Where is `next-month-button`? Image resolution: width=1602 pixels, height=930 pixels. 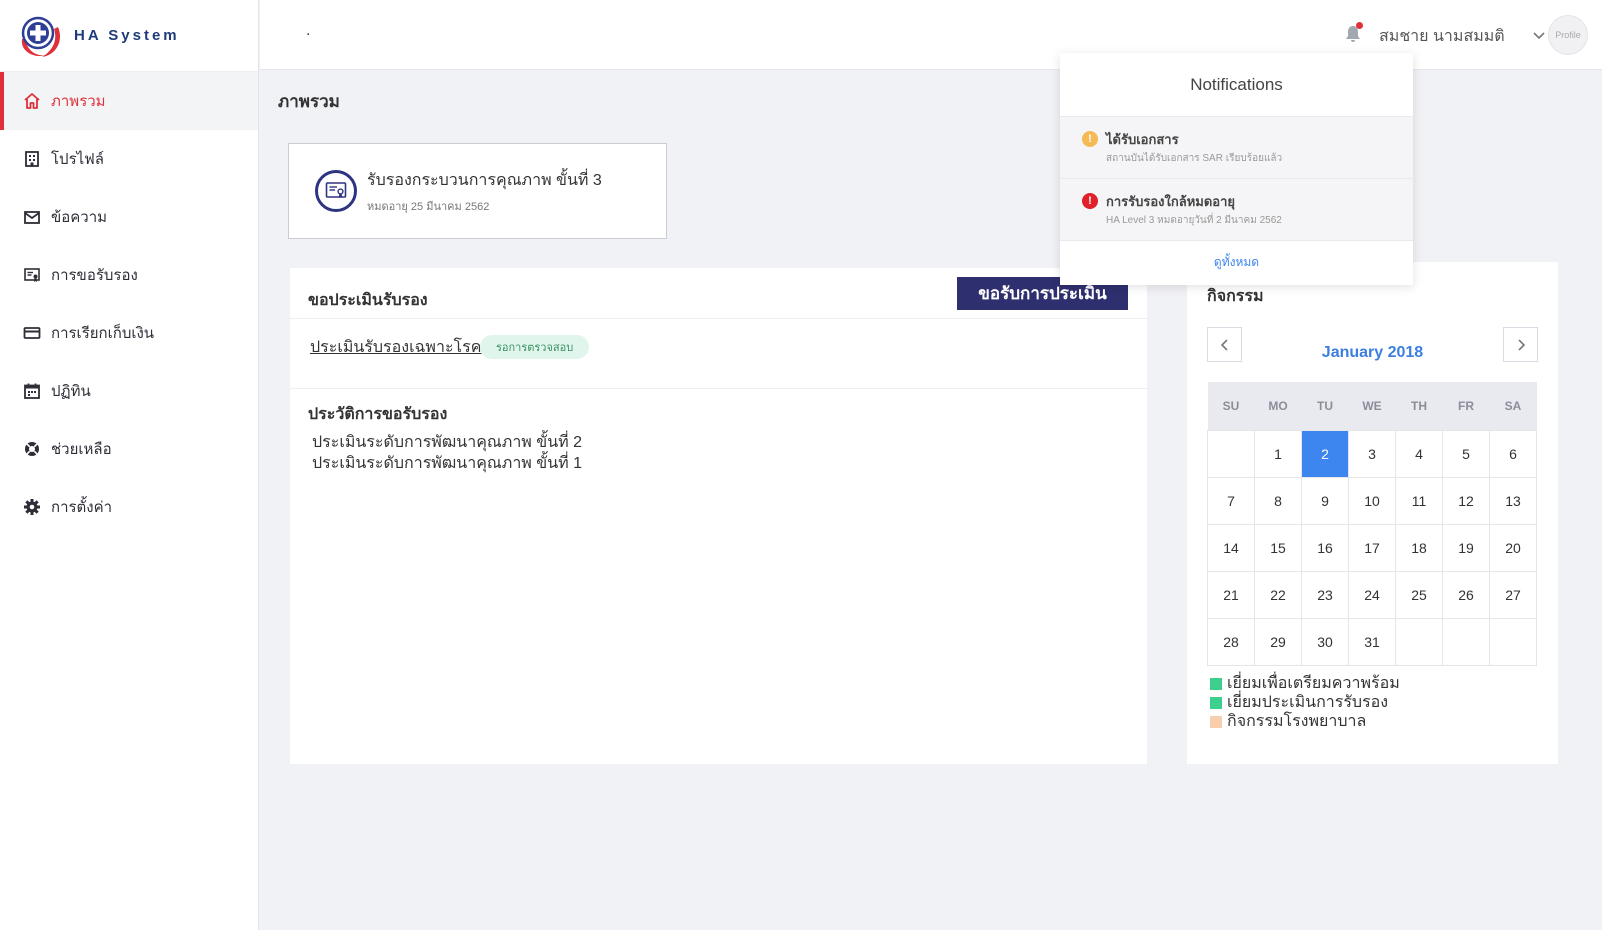 next-month-button is located at coordinates (1520, 344).